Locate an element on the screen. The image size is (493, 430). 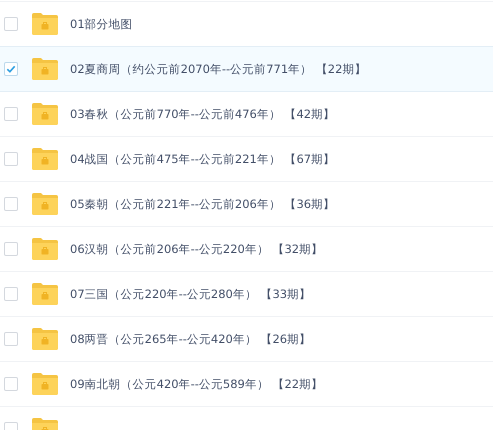
file-row: 03春秋（公元前770年--公元前476年） 【42期】 is located at coordinates (246, 114).